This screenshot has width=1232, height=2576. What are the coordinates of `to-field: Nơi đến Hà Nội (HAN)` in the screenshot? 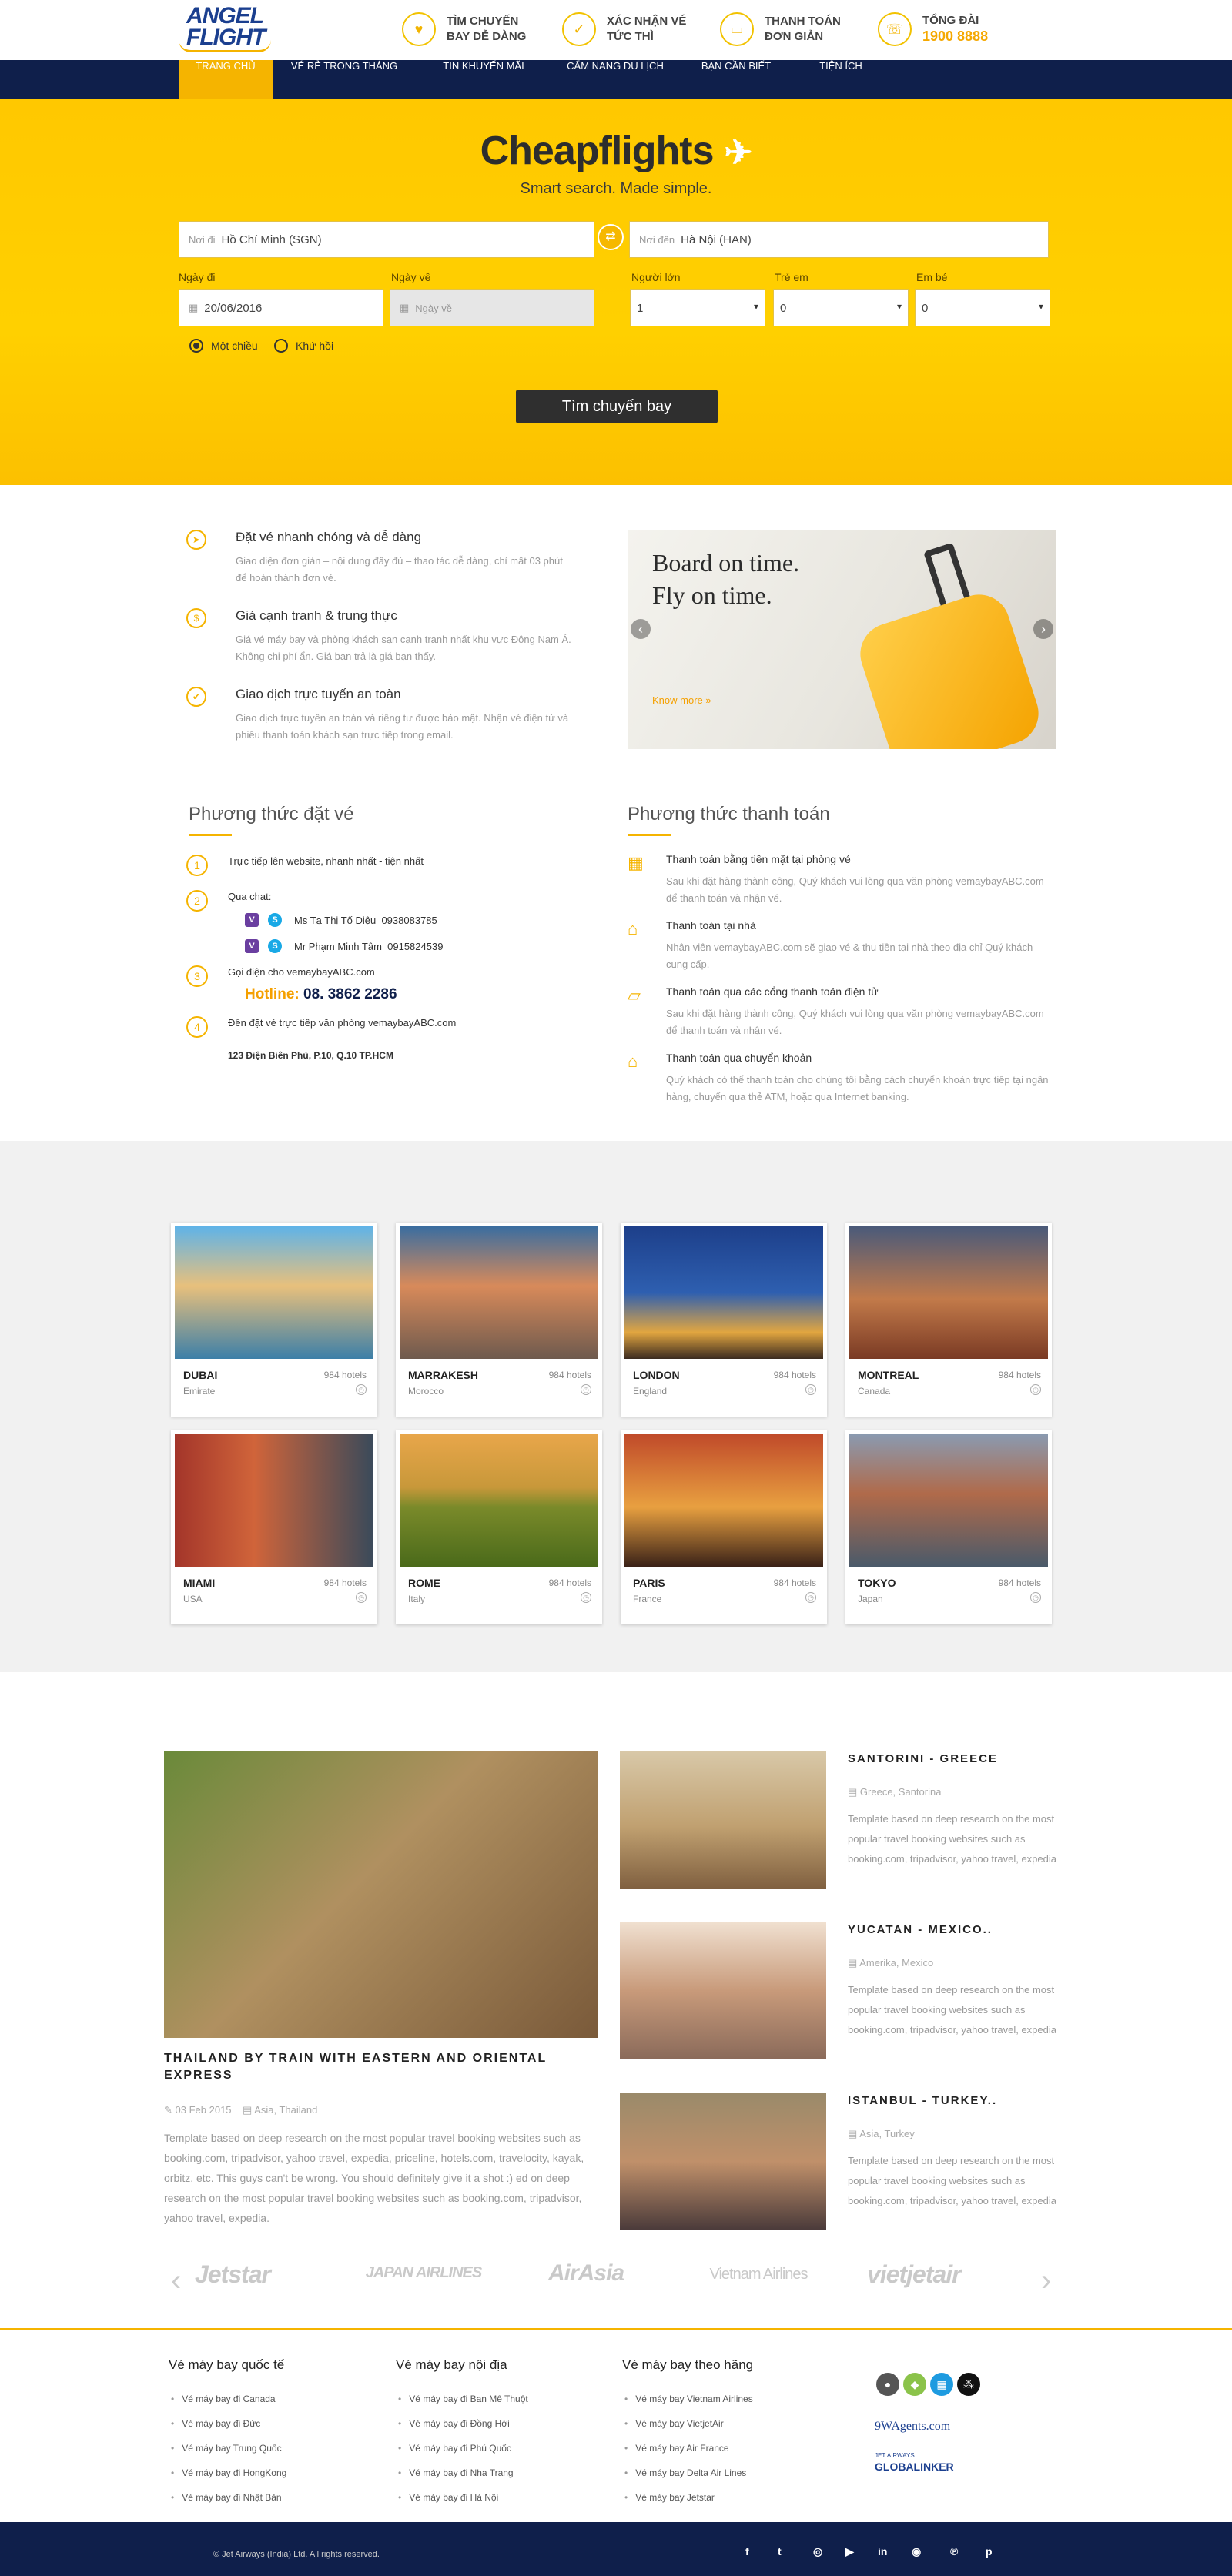 It's located at (839, 240).